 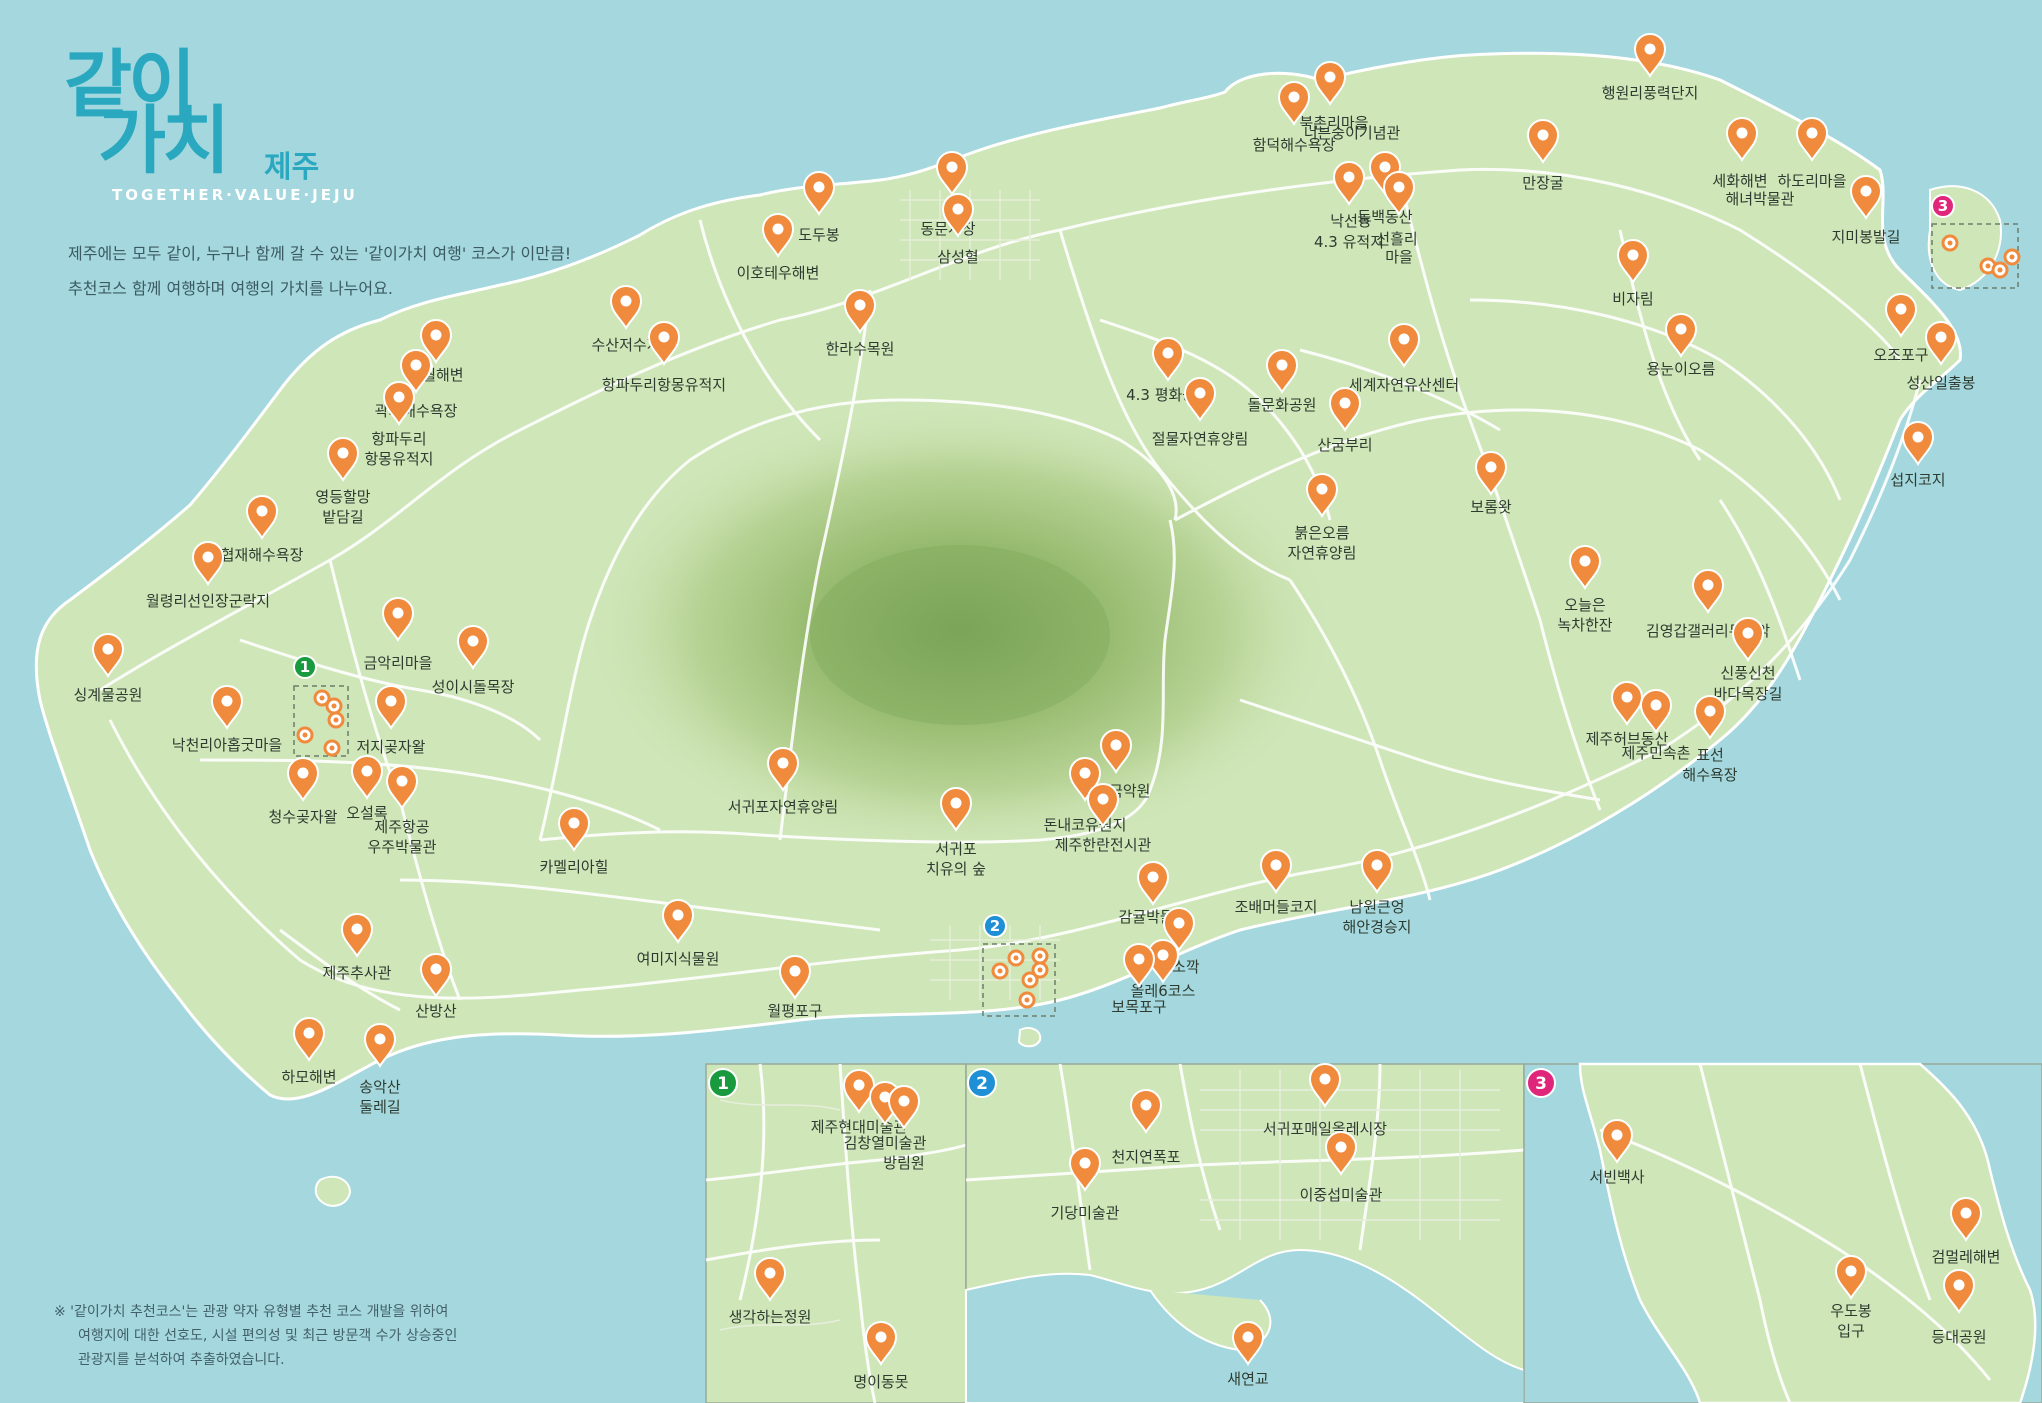 I want to click on place-label: 제주민속촌, so click(x=1655, y=753).